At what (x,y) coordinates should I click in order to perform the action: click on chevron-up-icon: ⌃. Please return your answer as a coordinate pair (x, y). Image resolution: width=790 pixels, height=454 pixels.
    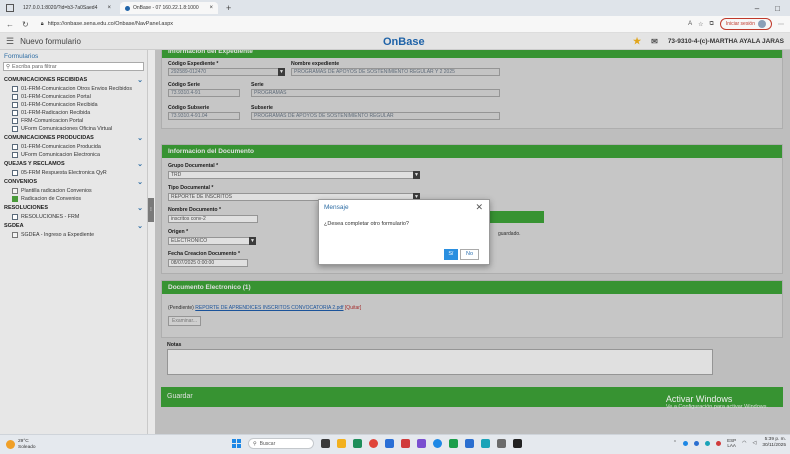
    Looking at the image, I should click on (675, 443).